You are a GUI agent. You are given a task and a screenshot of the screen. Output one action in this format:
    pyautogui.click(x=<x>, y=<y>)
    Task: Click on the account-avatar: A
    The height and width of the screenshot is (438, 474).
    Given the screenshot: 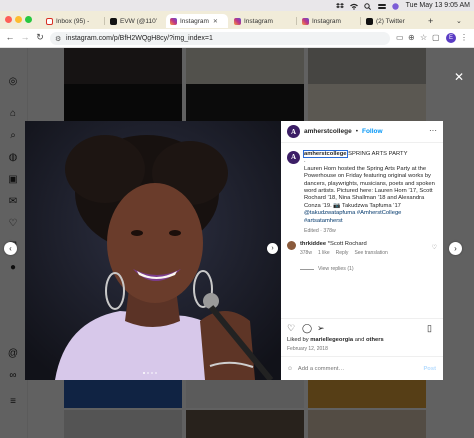 What is the action you would take?
    pyautogui.click(x=293, y=131)
    